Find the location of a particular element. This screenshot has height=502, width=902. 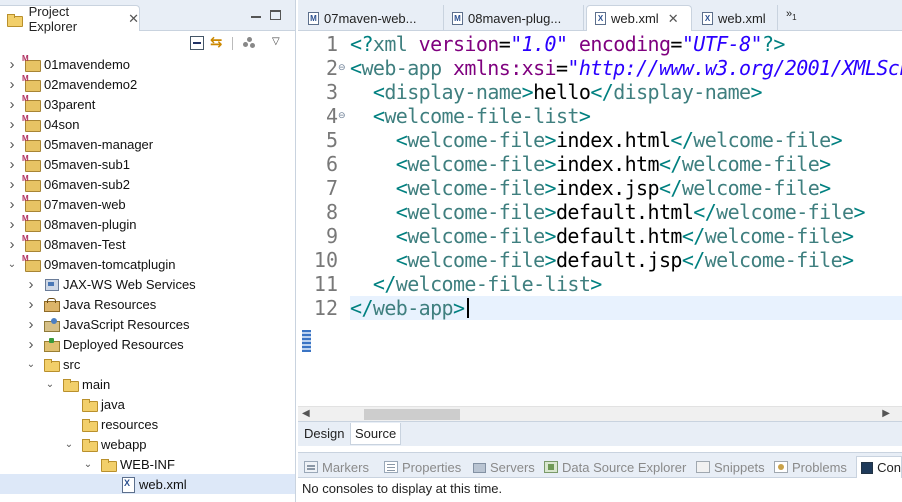

tab-design: Design is located at coordinates (324, 434).